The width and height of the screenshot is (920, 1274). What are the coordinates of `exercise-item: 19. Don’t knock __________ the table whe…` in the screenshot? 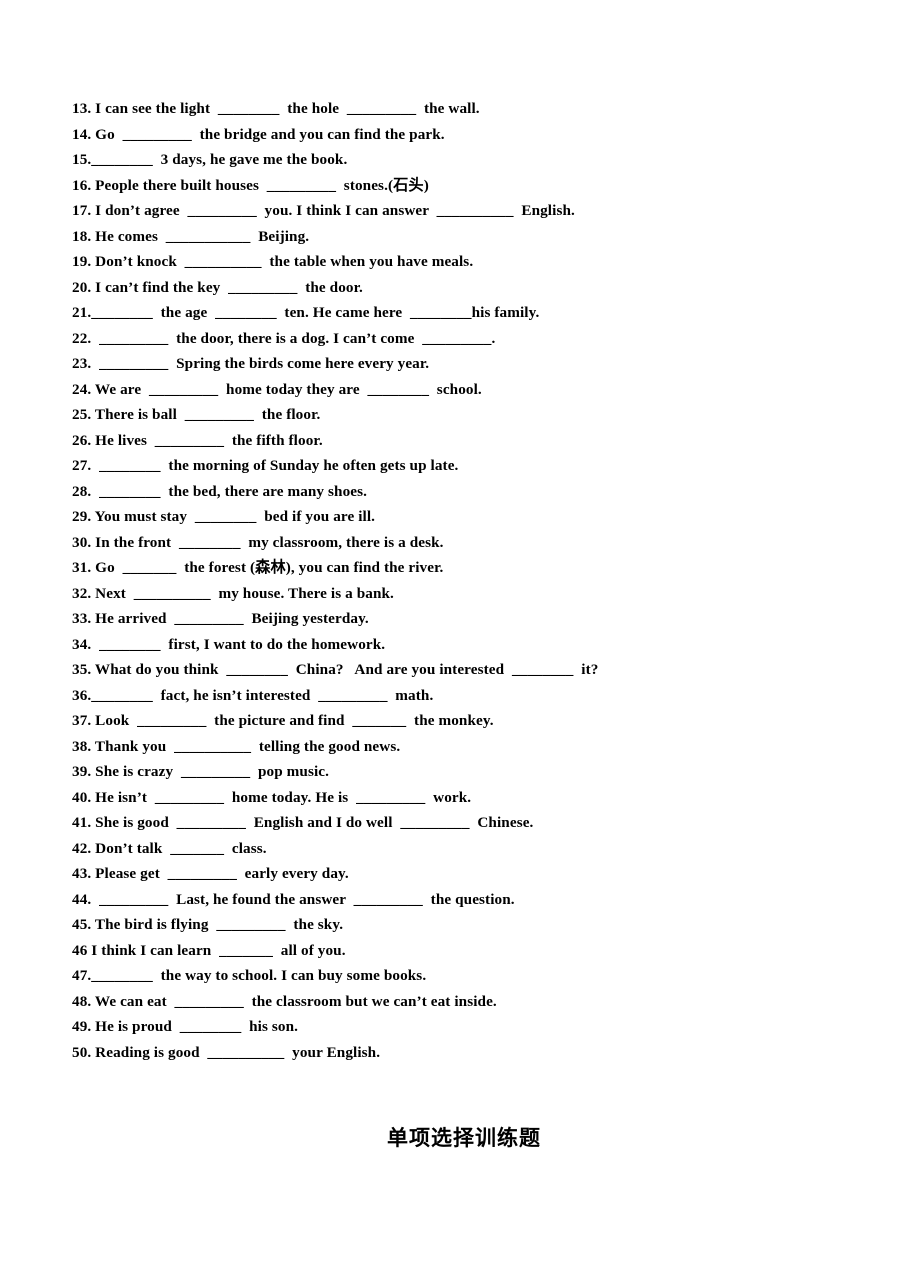 It's located at (273, 261).